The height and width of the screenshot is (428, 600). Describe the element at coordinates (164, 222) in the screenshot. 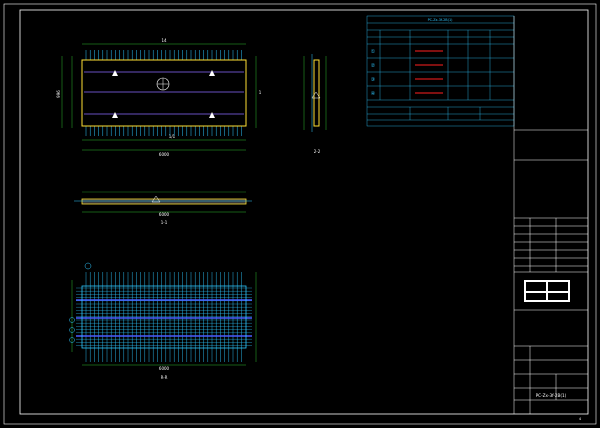

I see `section-1-1-caption: 1-1` at that location.